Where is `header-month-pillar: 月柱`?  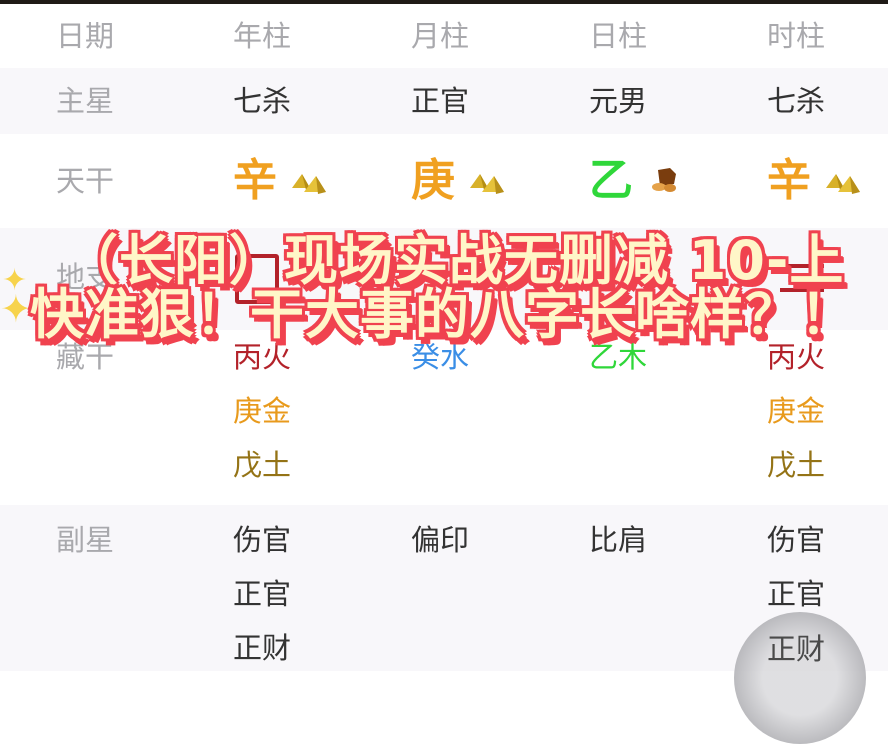
header-month-pillar: 月柱 is located at coordinates (440, 36).